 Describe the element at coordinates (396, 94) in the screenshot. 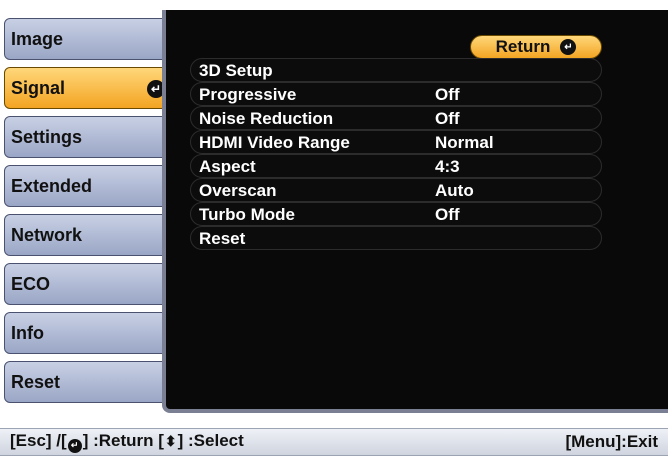

I see `setting-row-progressive: Progressive Off` at that location.